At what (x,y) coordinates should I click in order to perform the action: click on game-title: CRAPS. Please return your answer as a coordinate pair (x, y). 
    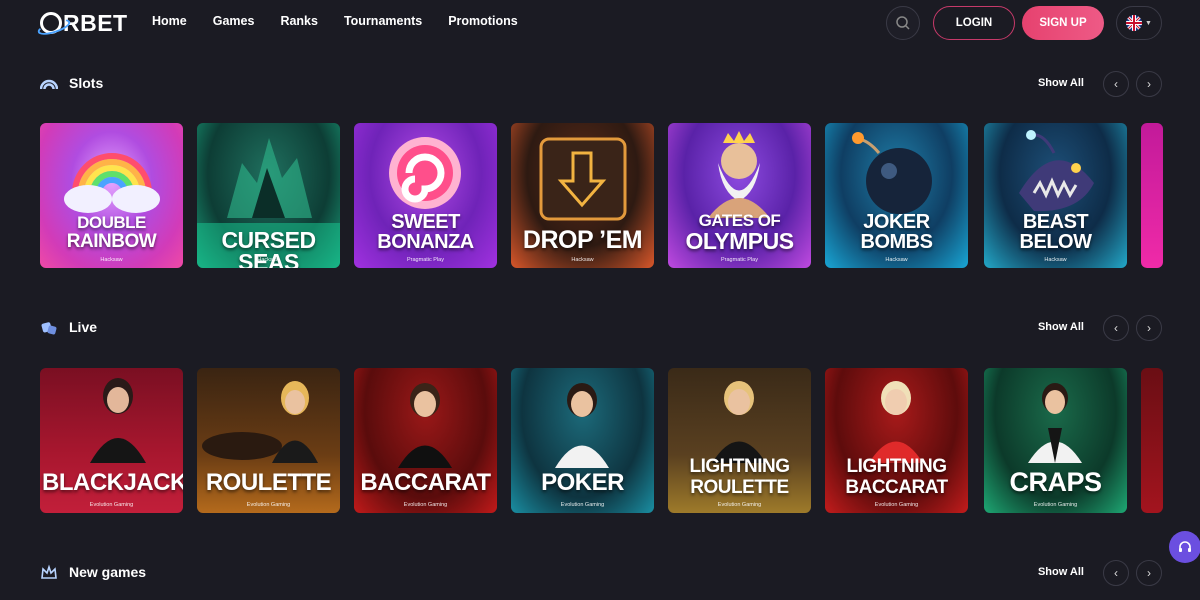
    Looking at the image, I should click on (1055, 482).